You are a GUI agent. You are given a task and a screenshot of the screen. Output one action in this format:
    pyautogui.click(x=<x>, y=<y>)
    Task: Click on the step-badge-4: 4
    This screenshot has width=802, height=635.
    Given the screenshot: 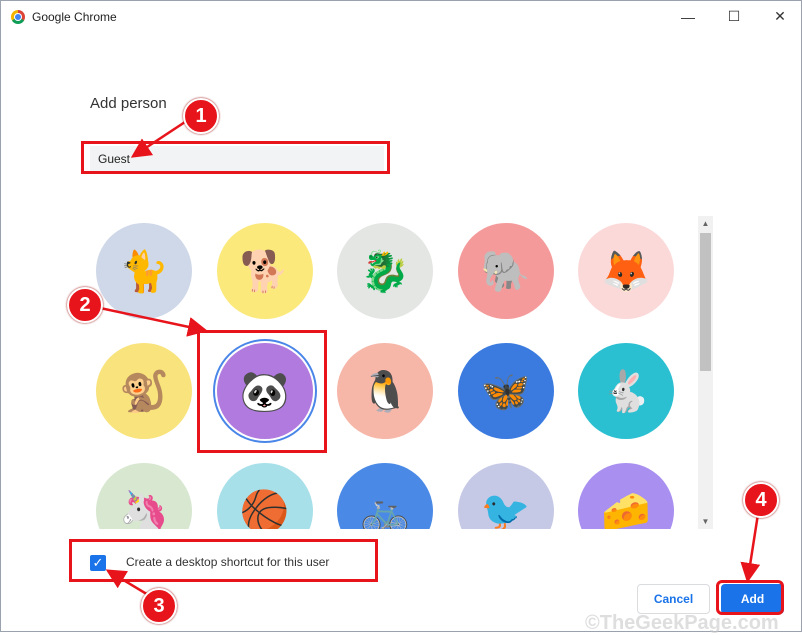 What is the action you would take?
    pyautogui.click(x=761, y=500)
    